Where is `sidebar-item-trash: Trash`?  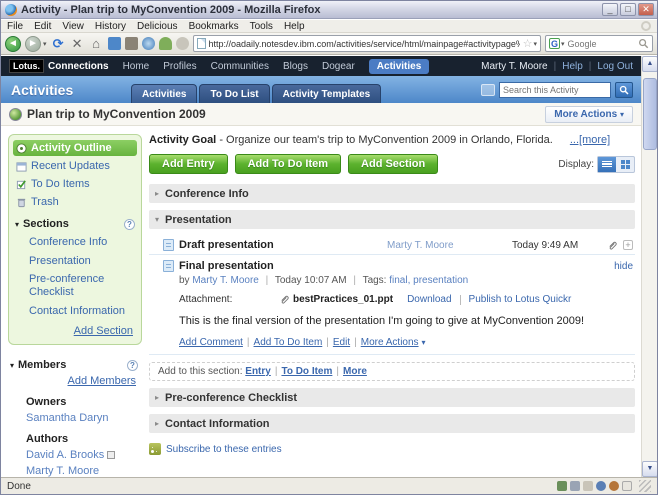 sidebar-item-trash: Trash is located at coordinates (75, 202).